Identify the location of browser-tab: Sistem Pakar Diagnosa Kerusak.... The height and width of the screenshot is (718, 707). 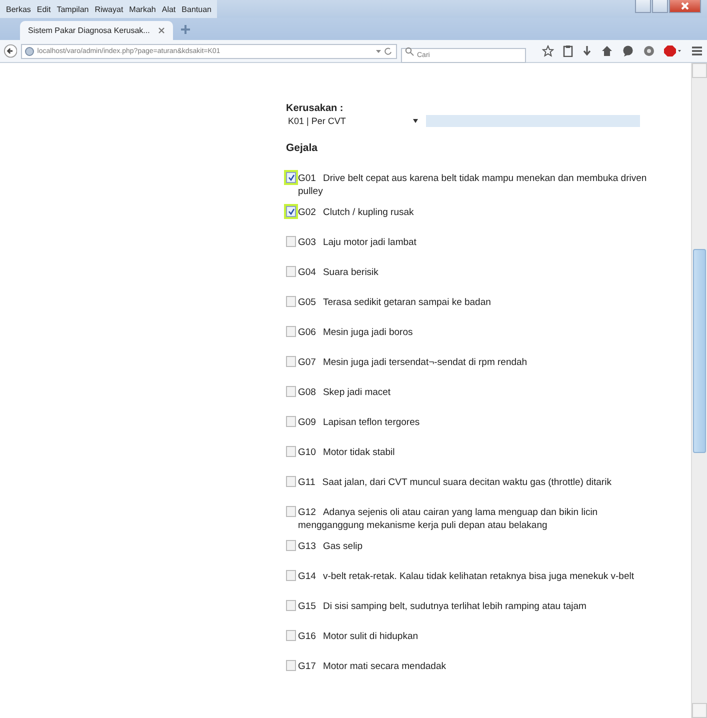
(96, 30).